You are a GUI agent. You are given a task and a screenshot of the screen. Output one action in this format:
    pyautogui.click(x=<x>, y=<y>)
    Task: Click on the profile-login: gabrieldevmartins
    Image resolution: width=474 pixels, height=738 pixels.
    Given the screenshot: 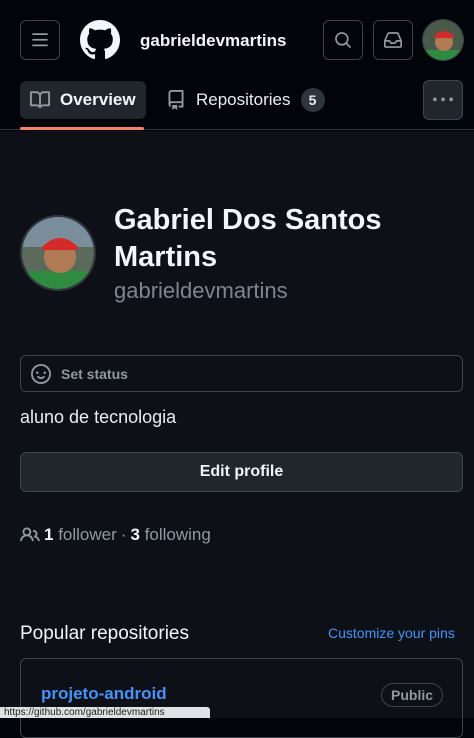 What is the action you would take?
    pyautogui.click(x=201, y=290)
    